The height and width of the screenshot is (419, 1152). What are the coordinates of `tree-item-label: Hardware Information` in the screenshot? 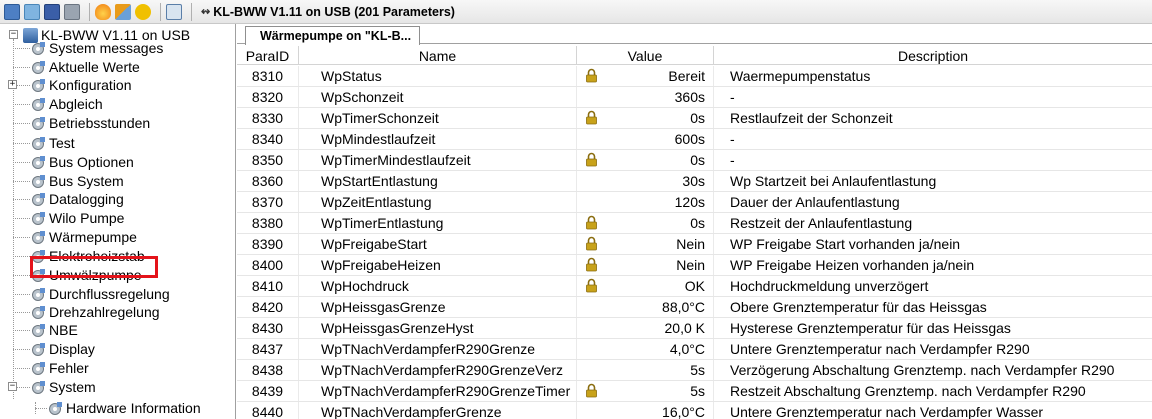 It's located at (133, 408).